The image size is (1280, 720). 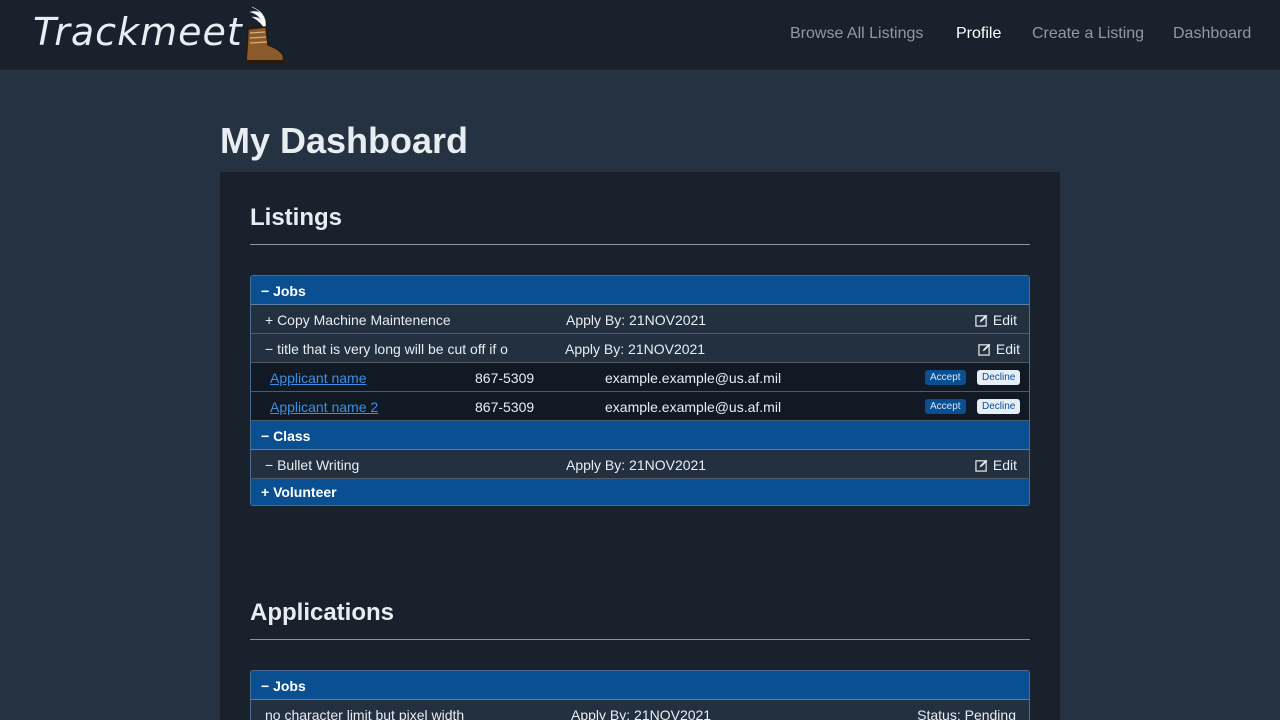 I want to click on applications-title: Applications, so click(x=322, y=612).